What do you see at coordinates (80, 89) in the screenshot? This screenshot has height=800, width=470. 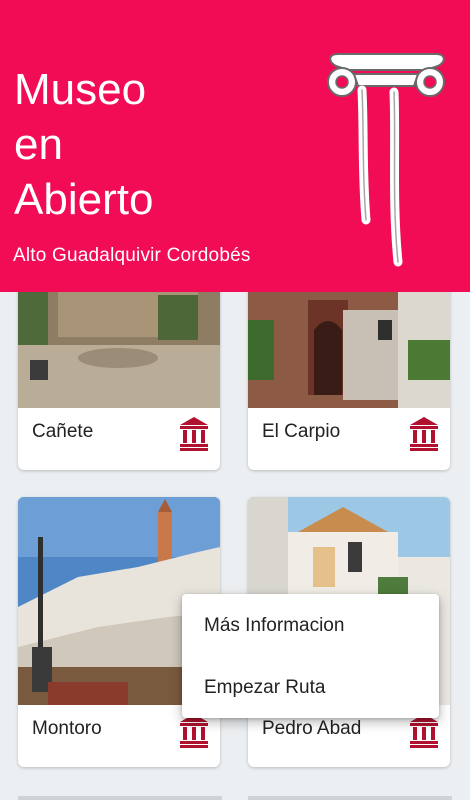 I see `title-line: Museo` at bounding box center [80, 89].